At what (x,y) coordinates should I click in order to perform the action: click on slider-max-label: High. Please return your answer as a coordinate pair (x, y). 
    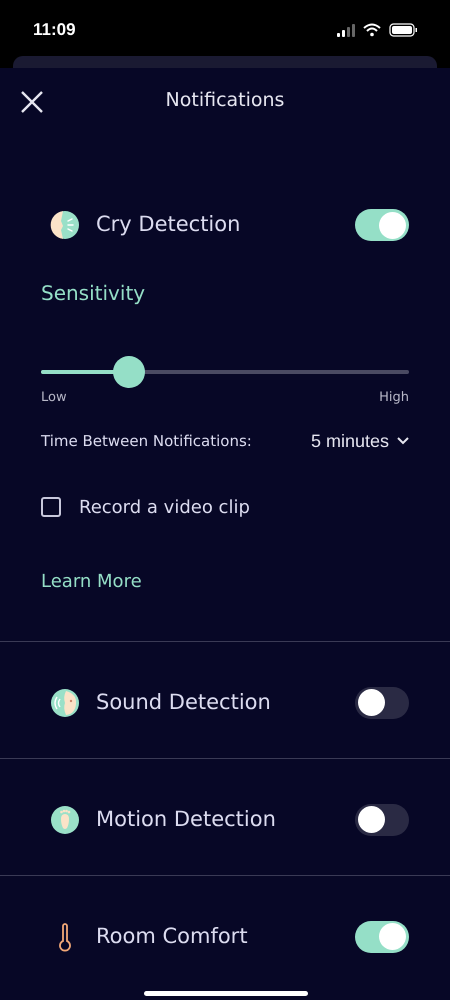
    Looking at the image, I should click on (394, 398).